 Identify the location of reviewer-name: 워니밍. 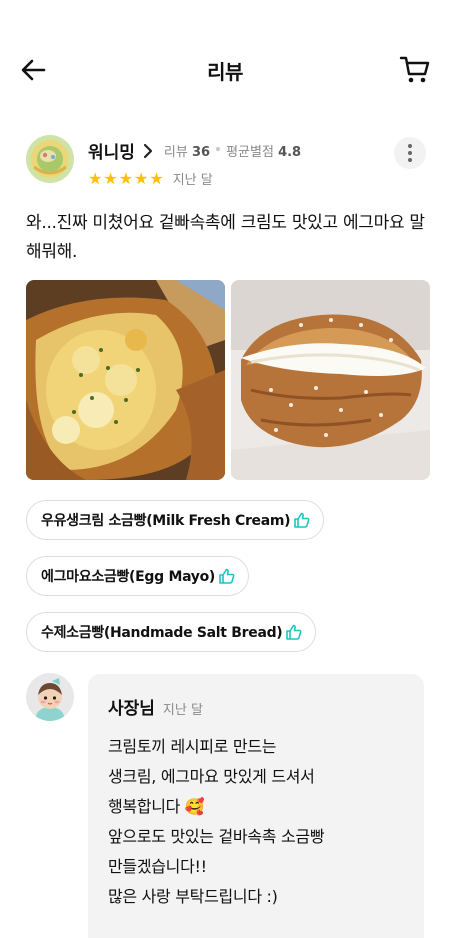
(111, 153).